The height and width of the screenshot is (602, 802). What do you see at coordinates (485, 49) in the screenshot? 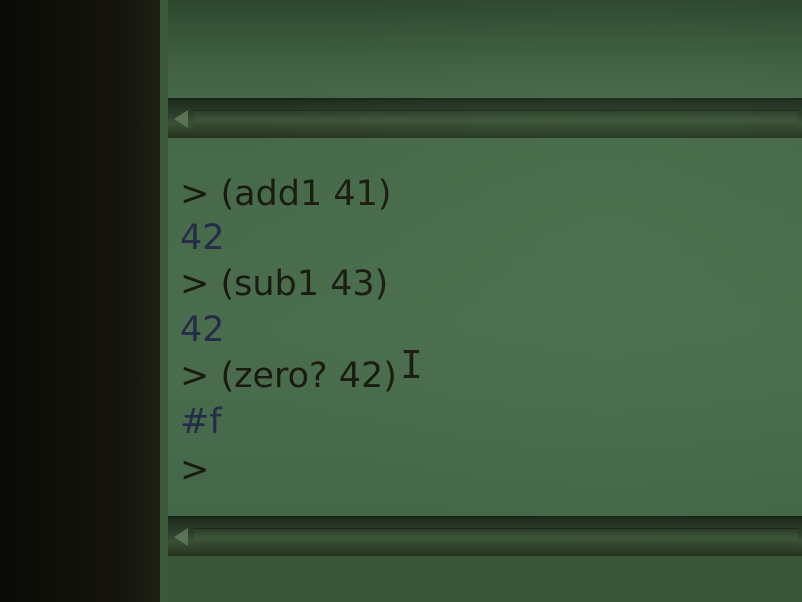
I see `definitions-pane` at bounding box center [485, 49].